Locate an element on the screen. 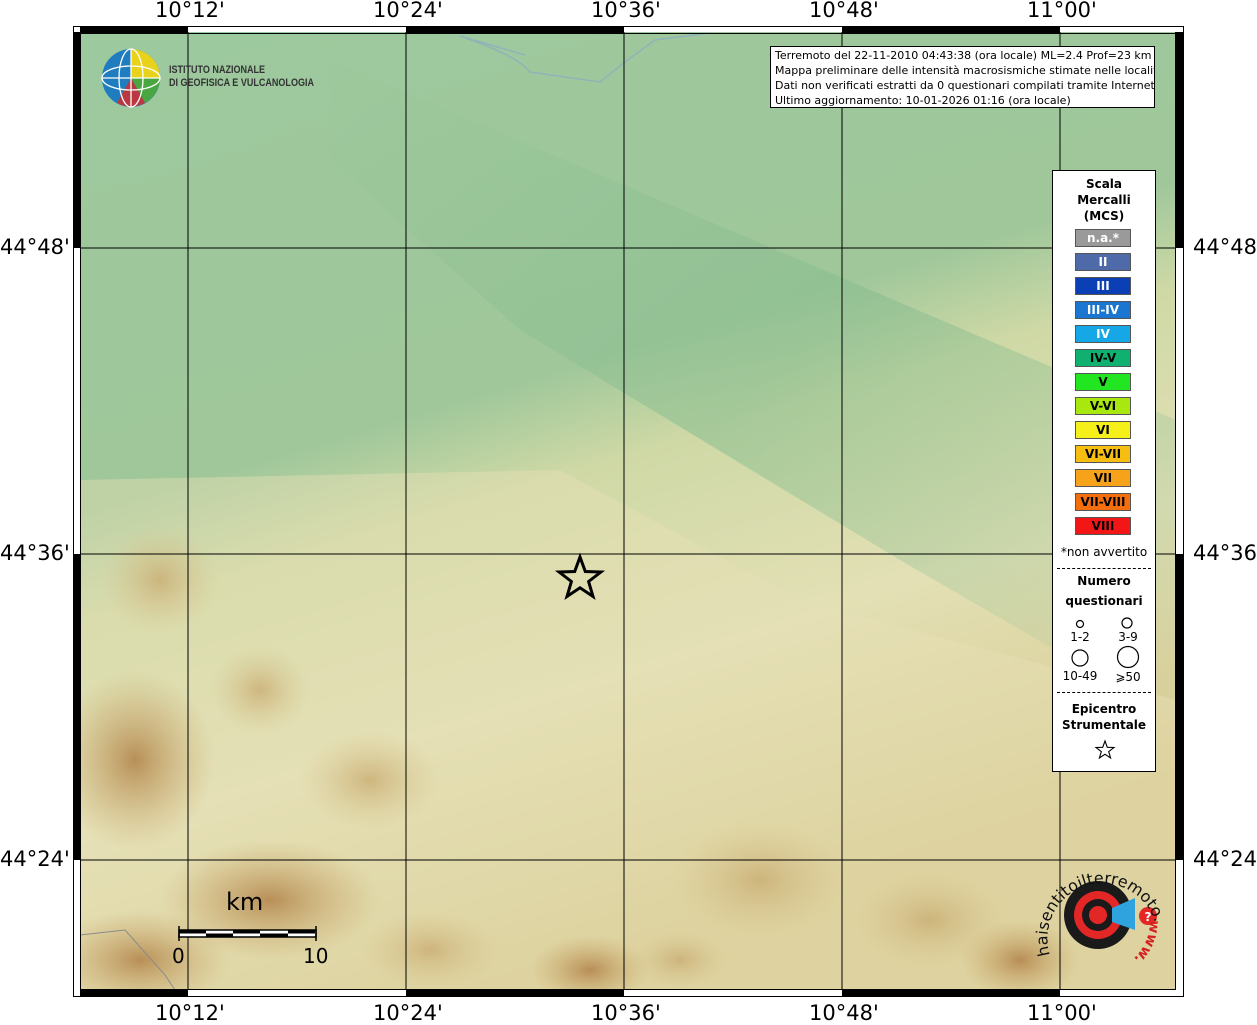 The height and width of the screenshot is (1025, 1257). scale-bar-start: 0 is located at coordinates (178, 956).